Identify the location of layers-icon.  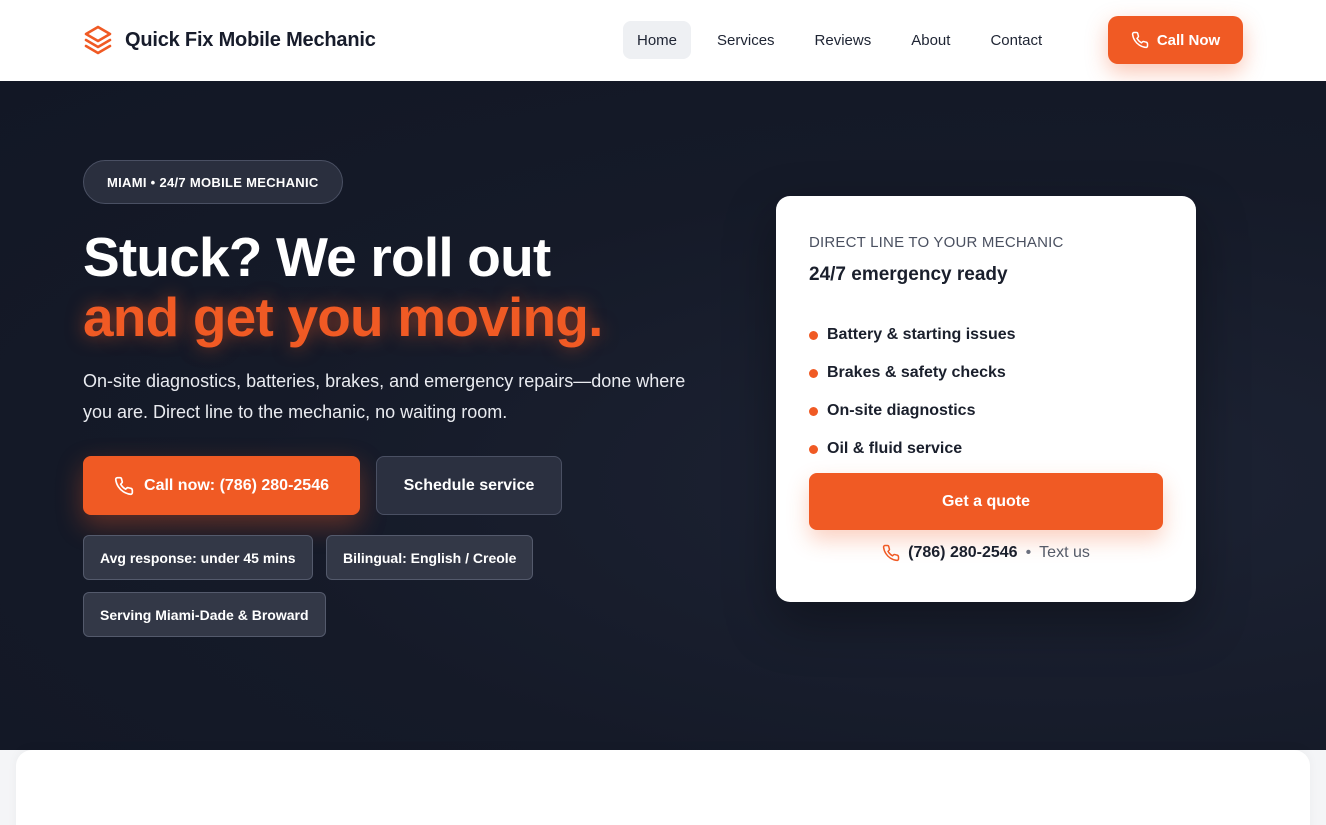
(98, 40).